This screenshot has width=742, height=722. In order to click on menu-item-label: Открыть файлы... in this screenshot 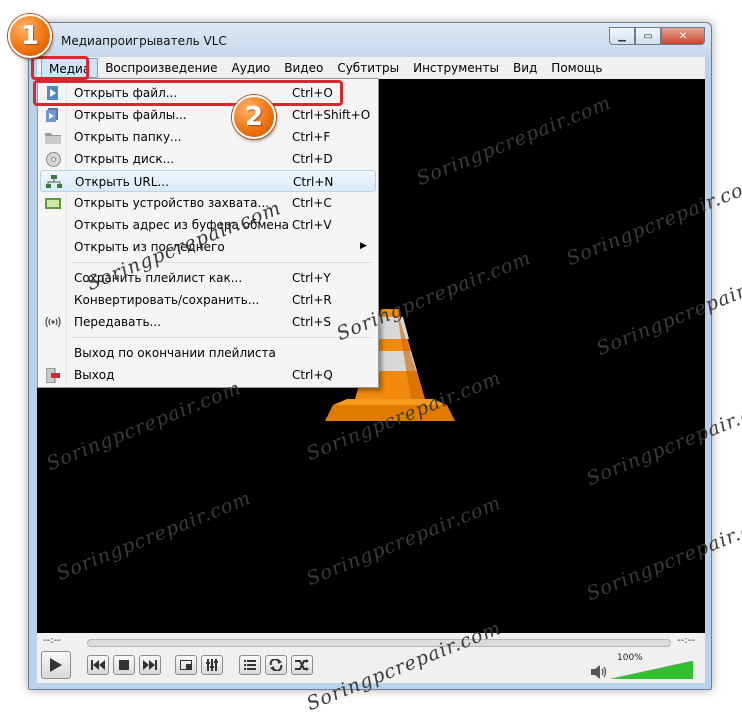, I will do `click(130, 115)`.